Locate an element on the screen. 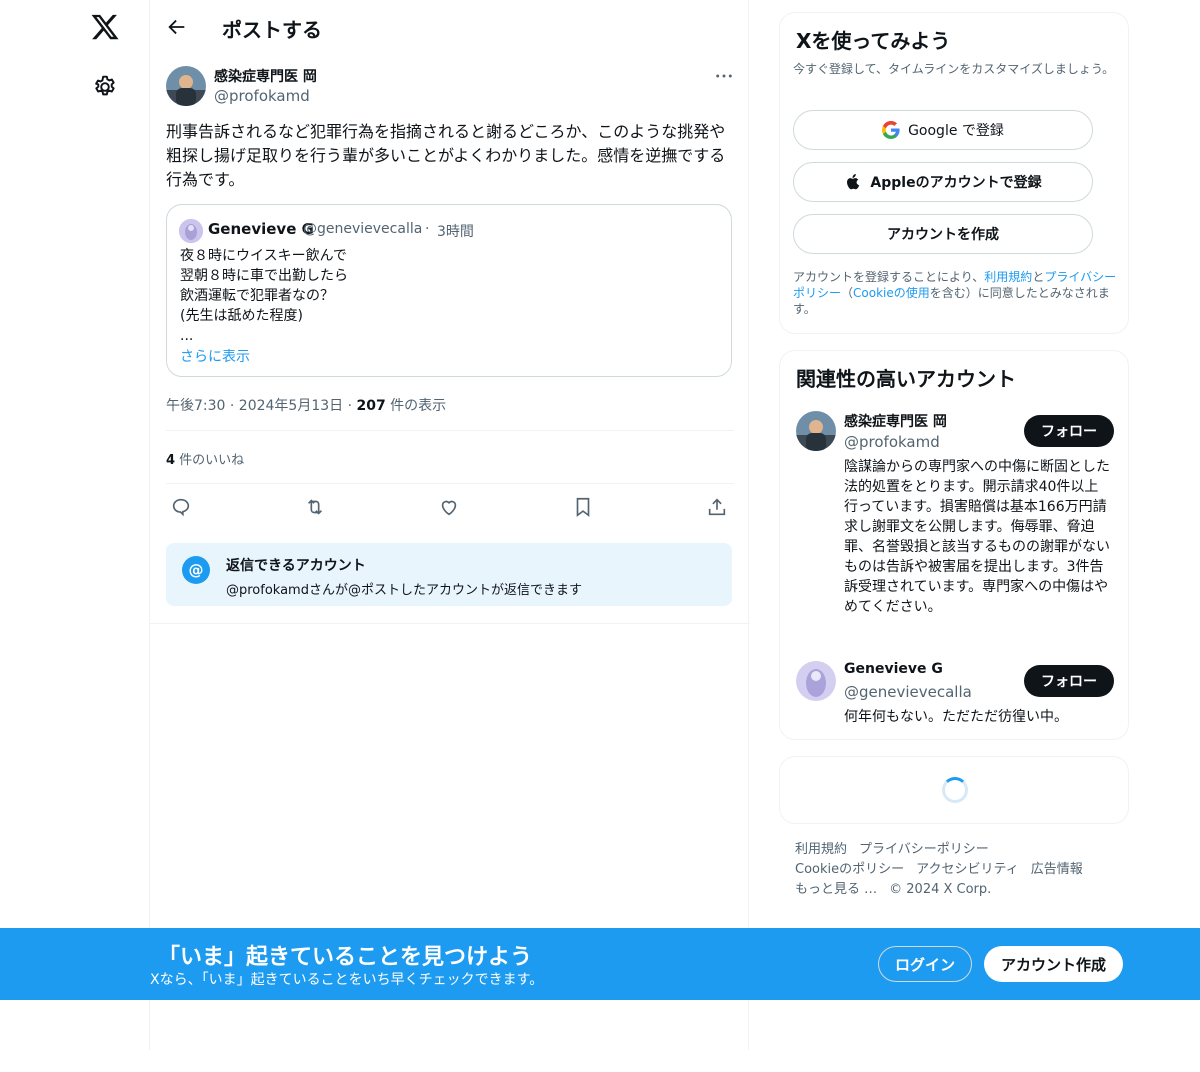  show-more-link: さらに表示 is located at coordinates (215, 356).